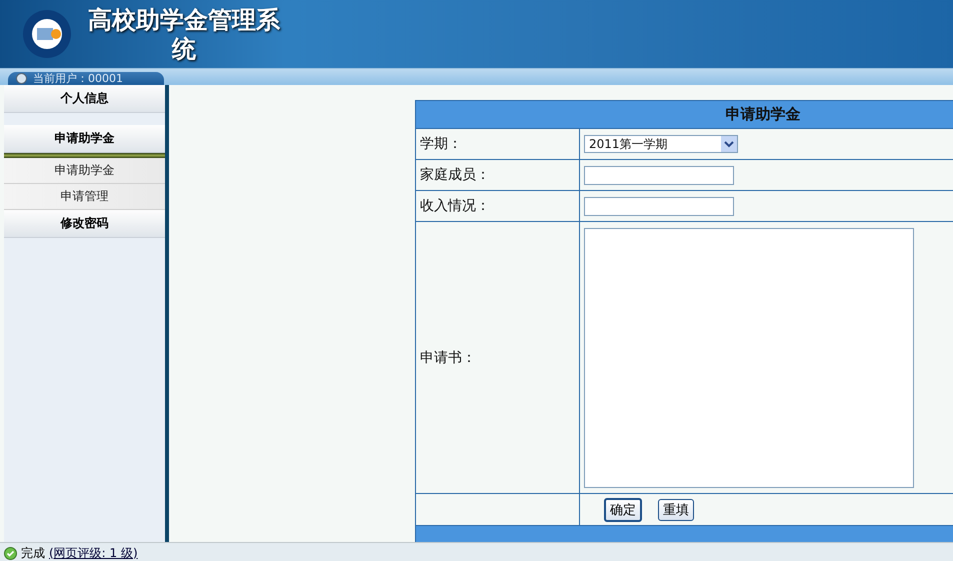 The width and height of the screenshot is (953, 561). What do you see at coordinates (93, 552) in the screenshot?
I see `rating-link: (网页评级: 1 级)` at bounding box center [93, 552].